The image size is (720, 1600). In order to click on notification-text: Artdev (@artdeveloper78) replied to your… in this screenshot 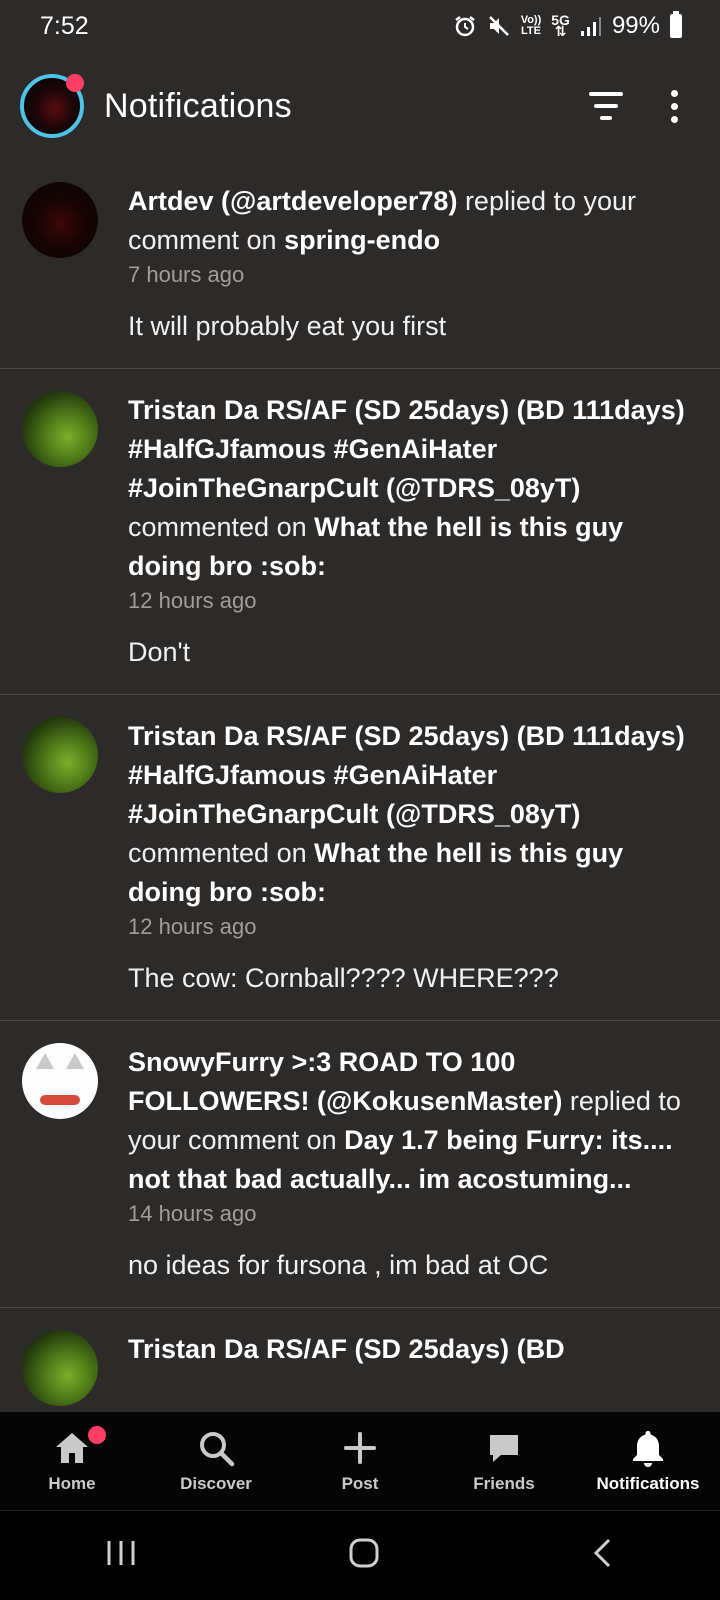, I will do `click(409, 221)`.